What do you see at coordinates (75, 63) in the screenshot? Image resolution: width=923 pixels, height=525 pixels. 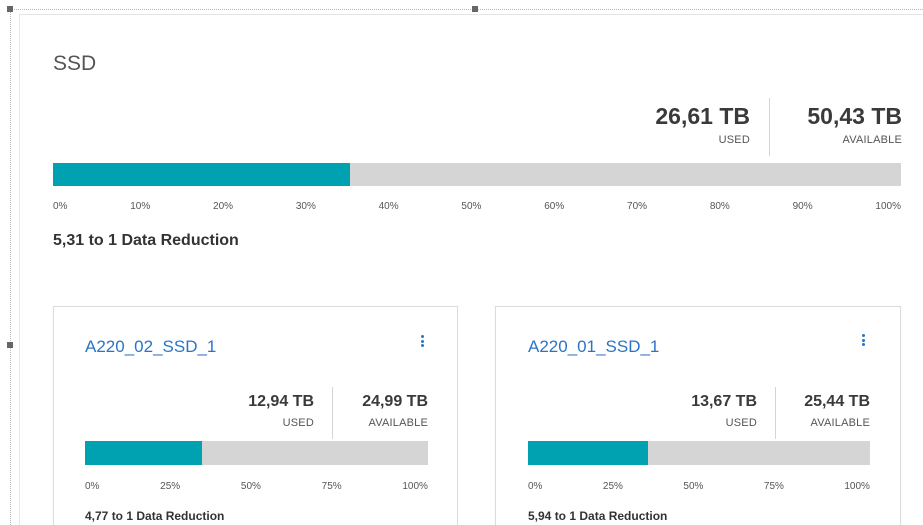 I see `pool-title: SSD` at bounding box center [75, 63].